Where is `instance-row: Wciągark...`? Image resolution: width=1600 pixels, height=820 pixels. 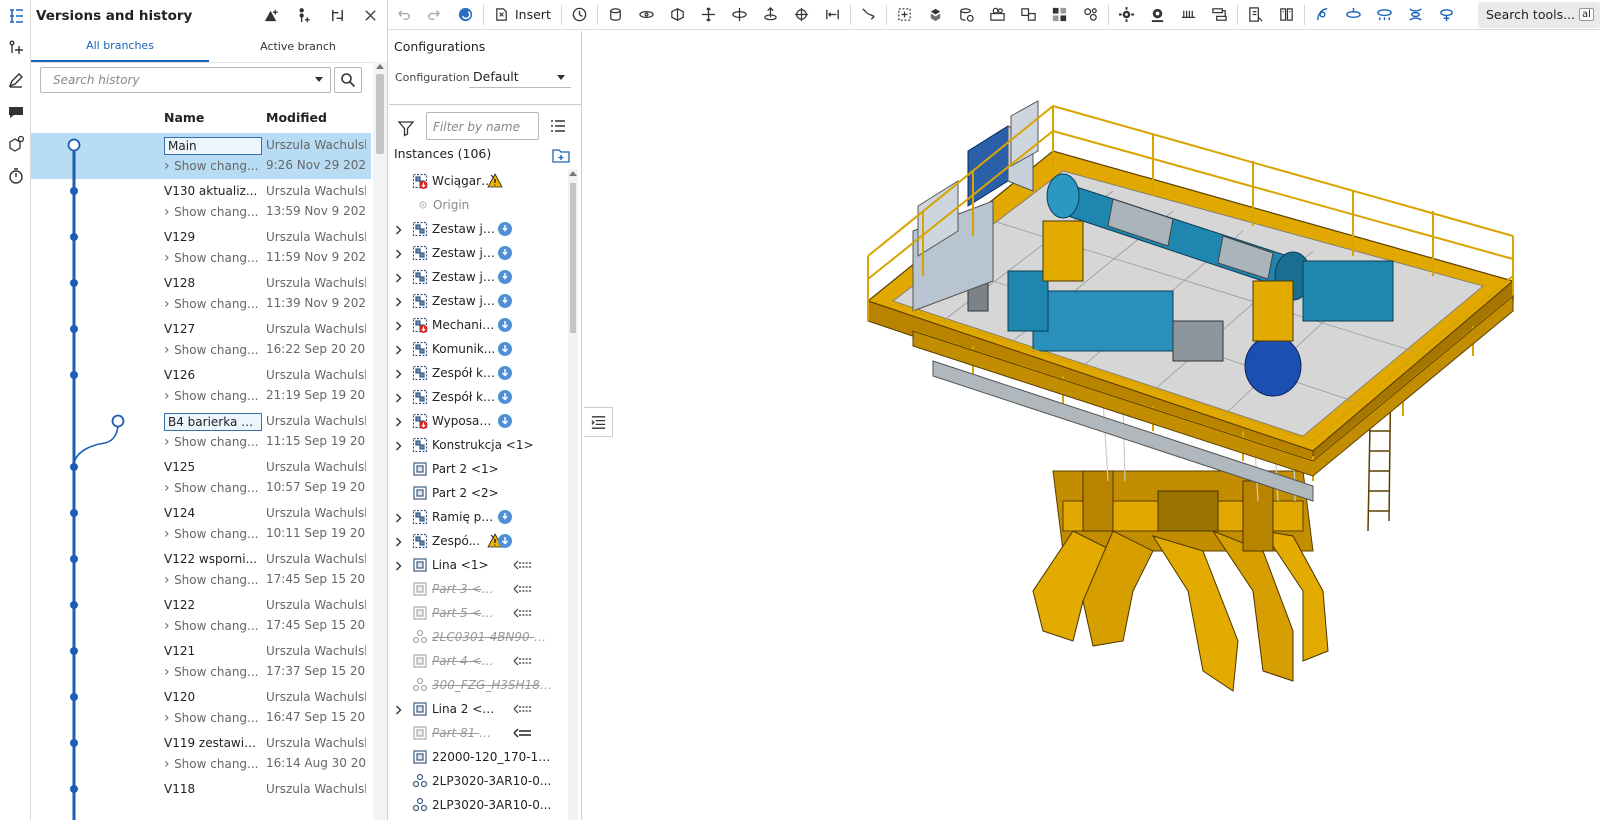 instance-row: Wciągark... is located at coordinates (477, 181).